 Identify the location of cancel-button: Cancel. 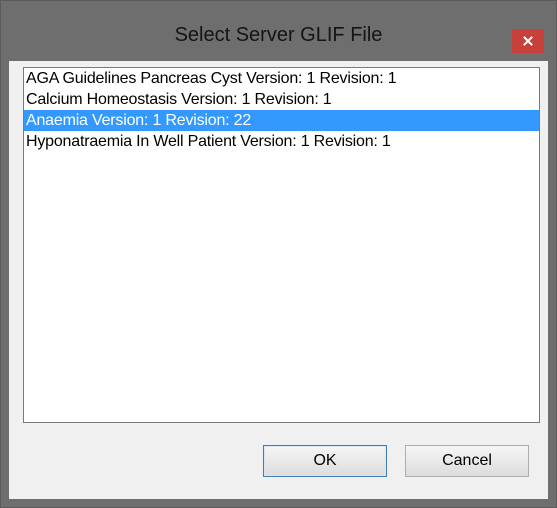
(467, 461).